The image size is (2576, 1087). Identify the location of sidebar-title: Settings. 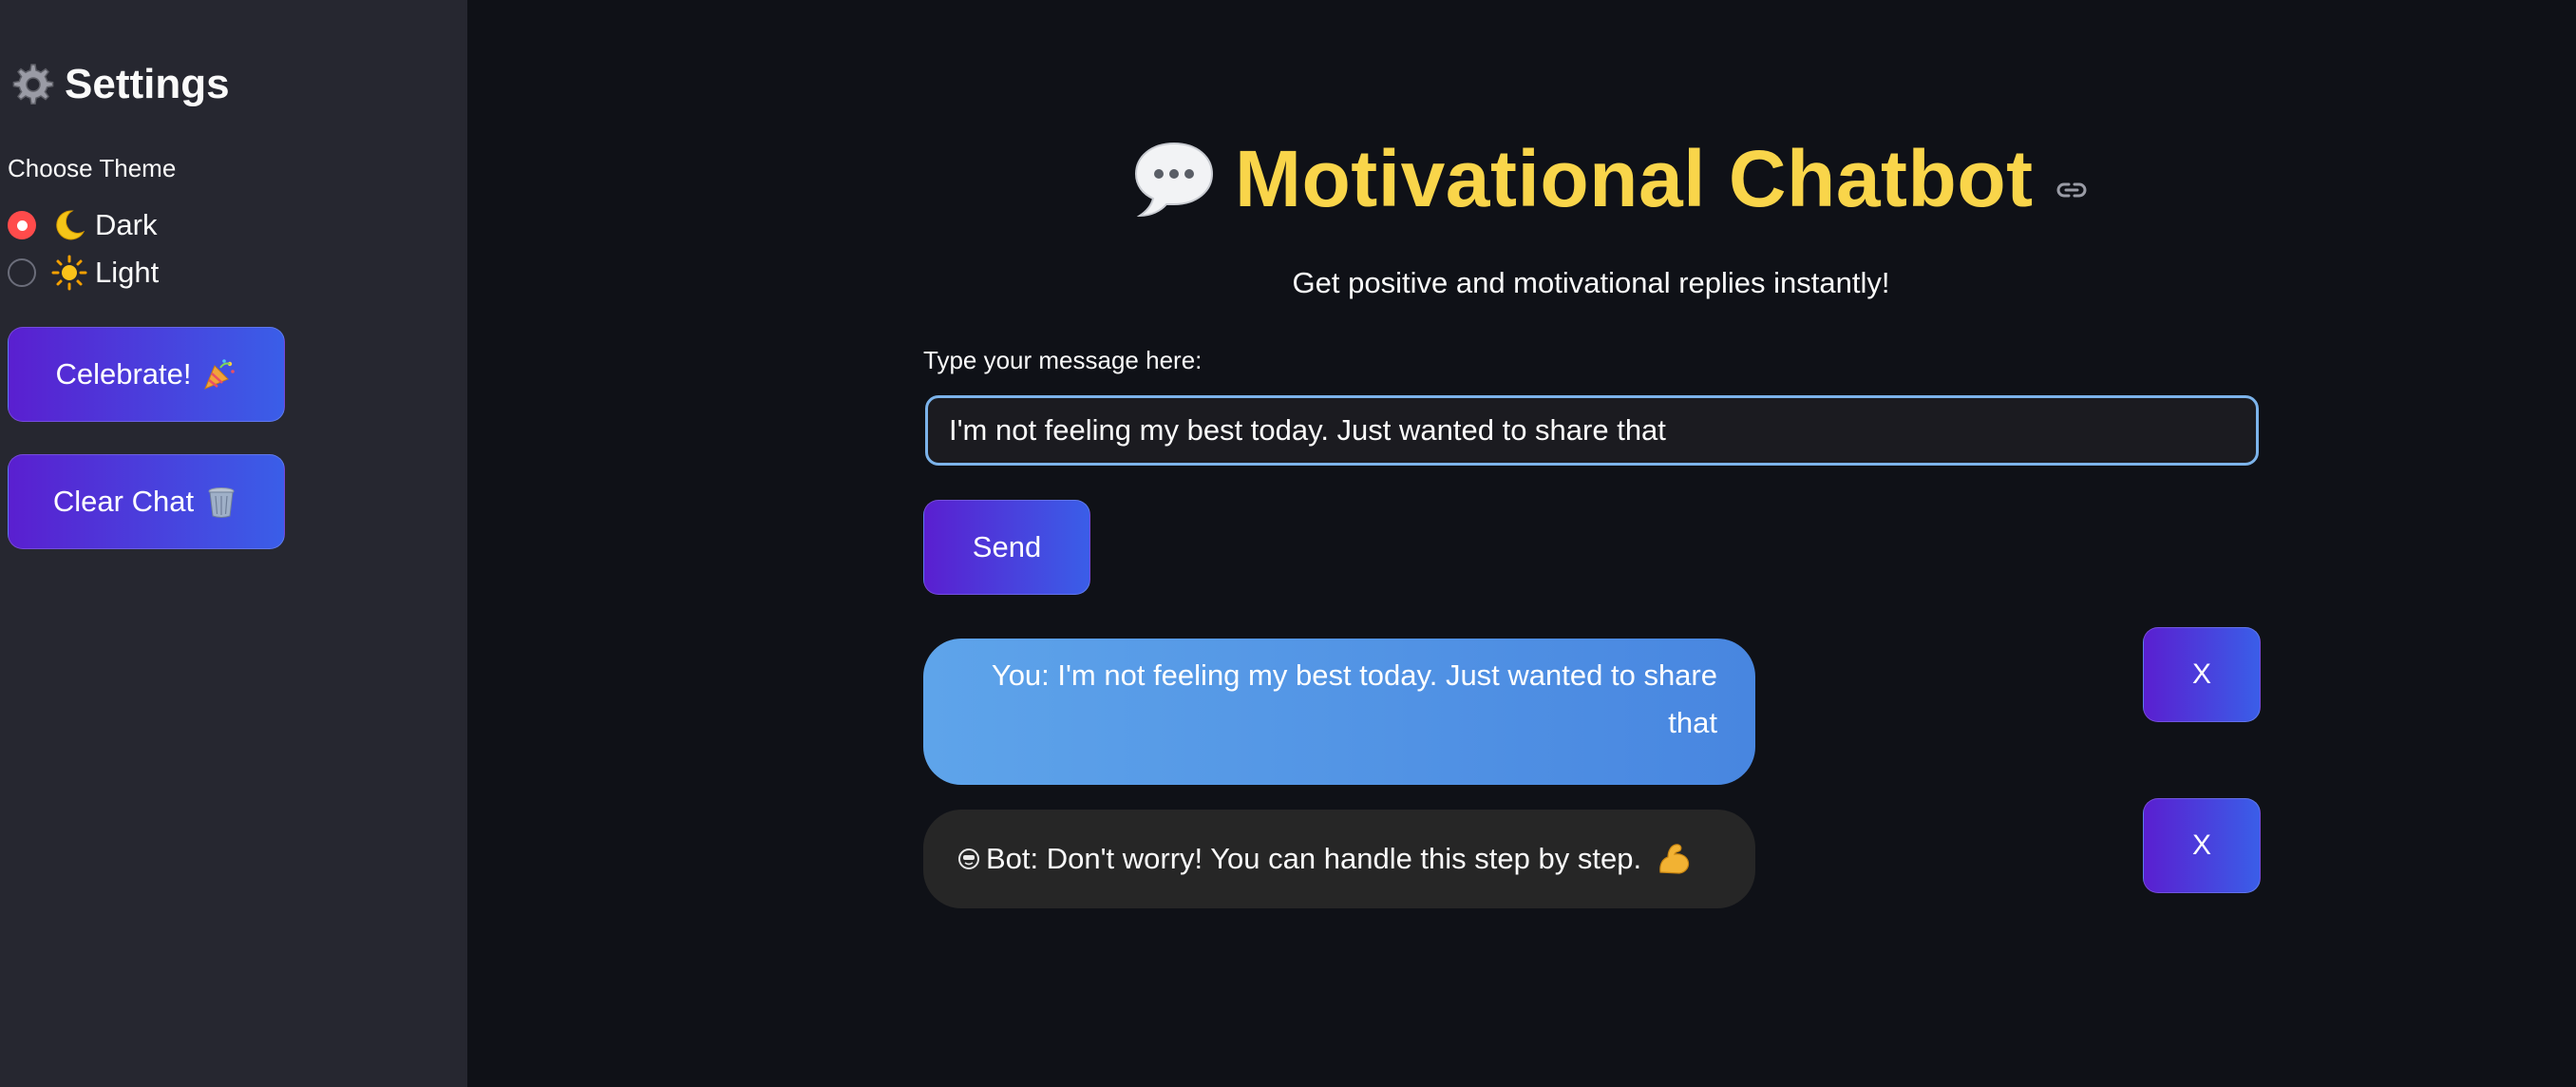
(147, 84).